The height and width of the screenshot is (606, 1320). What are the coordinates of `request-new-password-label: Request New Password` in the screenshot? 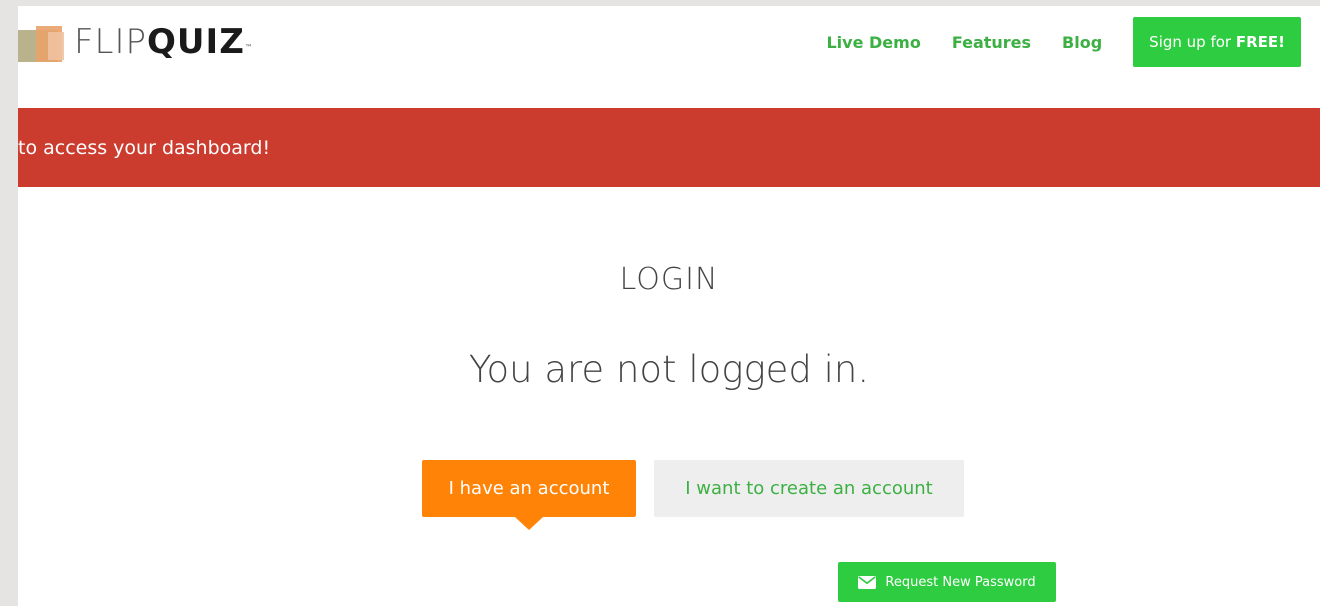 It's located at (960, 582).